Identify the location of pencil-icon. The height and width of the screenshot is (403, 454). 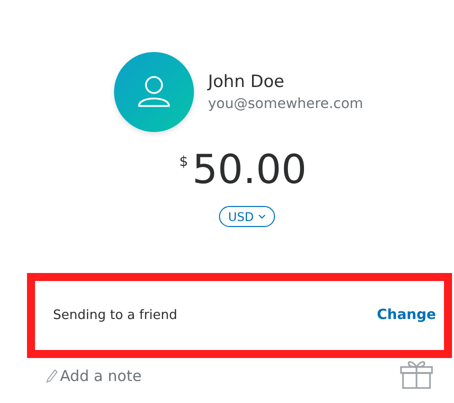
(52, 376).